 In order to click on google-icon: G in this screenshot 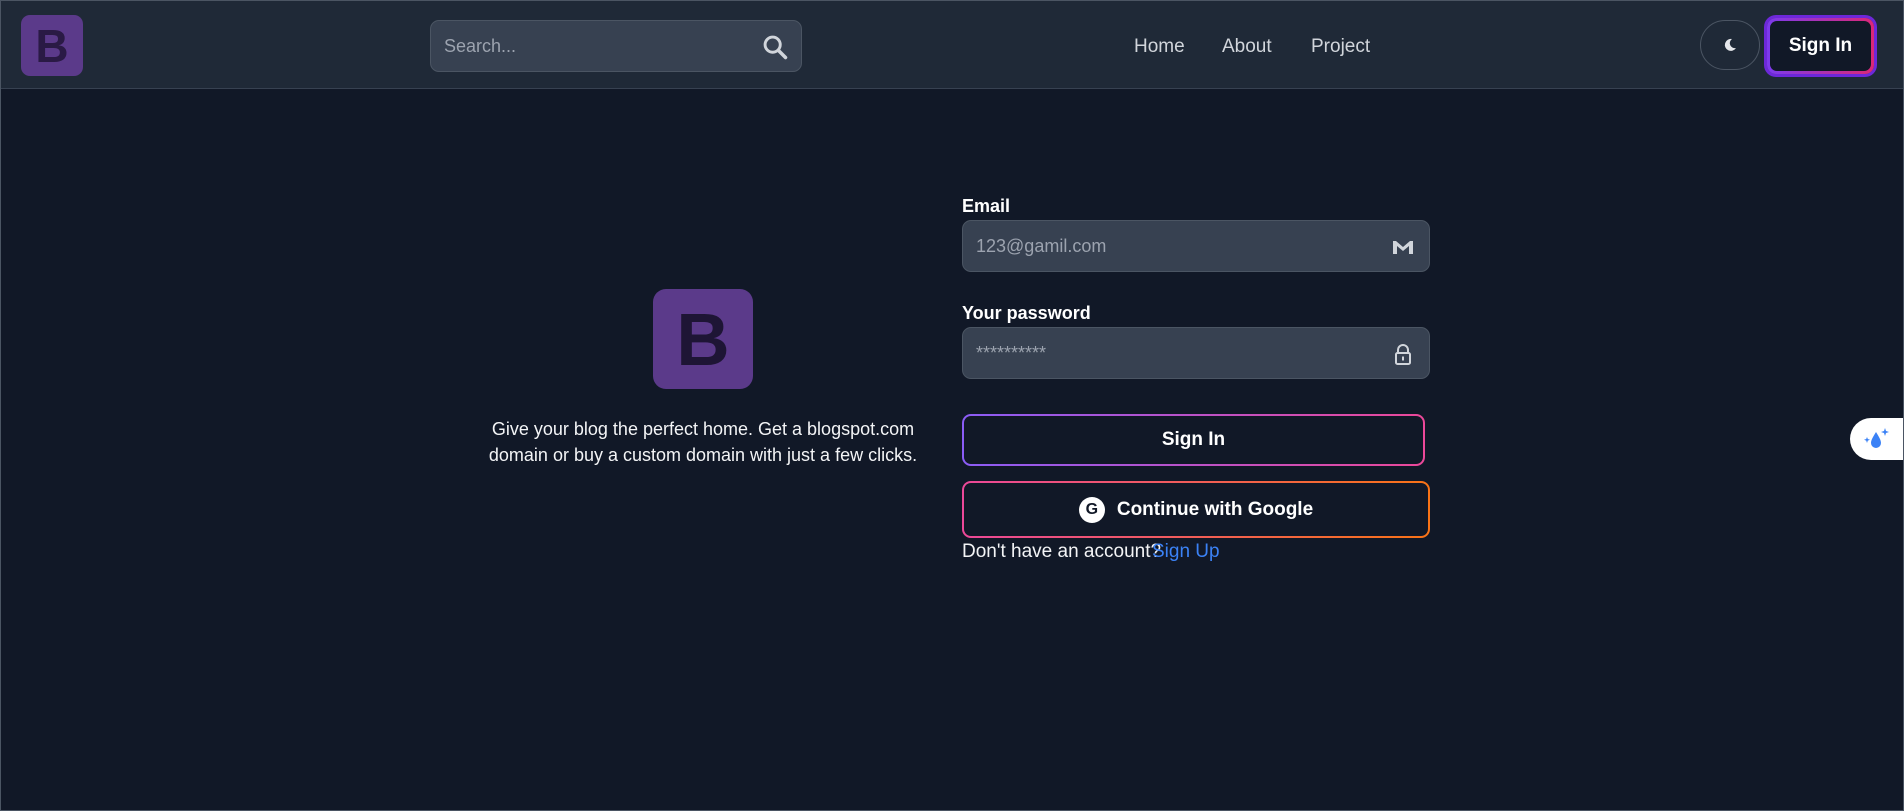, I will do `click(1091, 509)`.